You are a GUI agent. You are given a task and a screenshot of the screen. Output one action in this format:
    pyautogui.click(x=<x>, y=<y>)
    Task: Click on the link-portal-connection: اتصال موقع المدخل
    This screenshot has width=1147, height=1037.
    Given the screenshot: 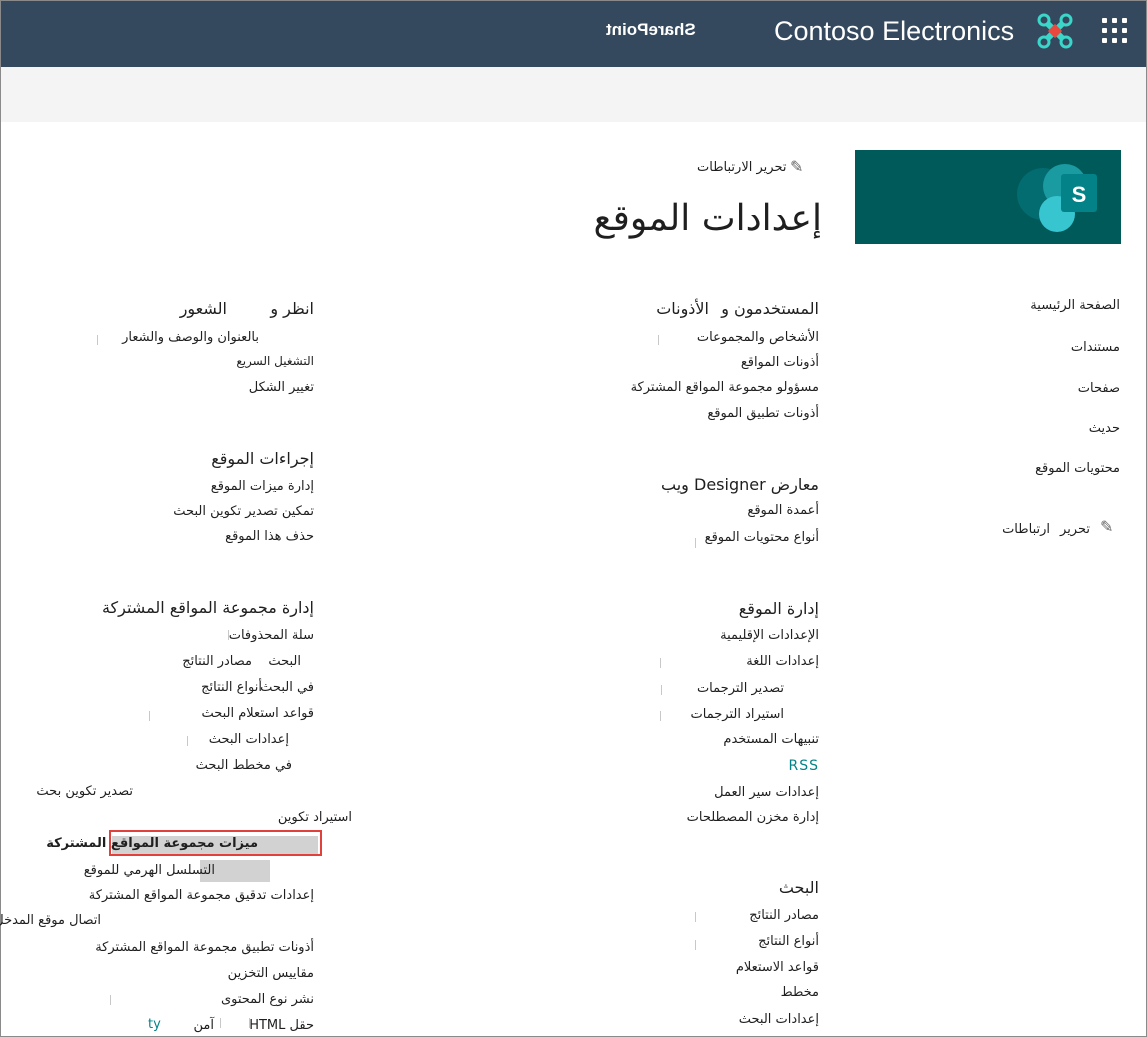 What is the action you would take?
    pyautogui.click(x=50, y=920)
    